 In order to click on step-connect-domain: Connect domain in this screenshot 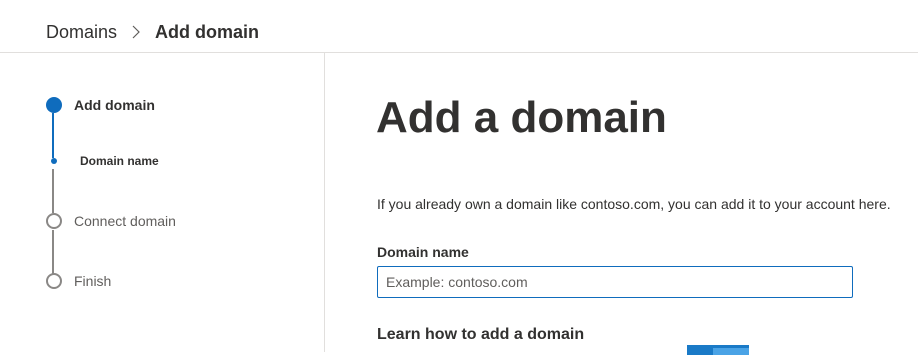, I will do `click(111, 221)`.